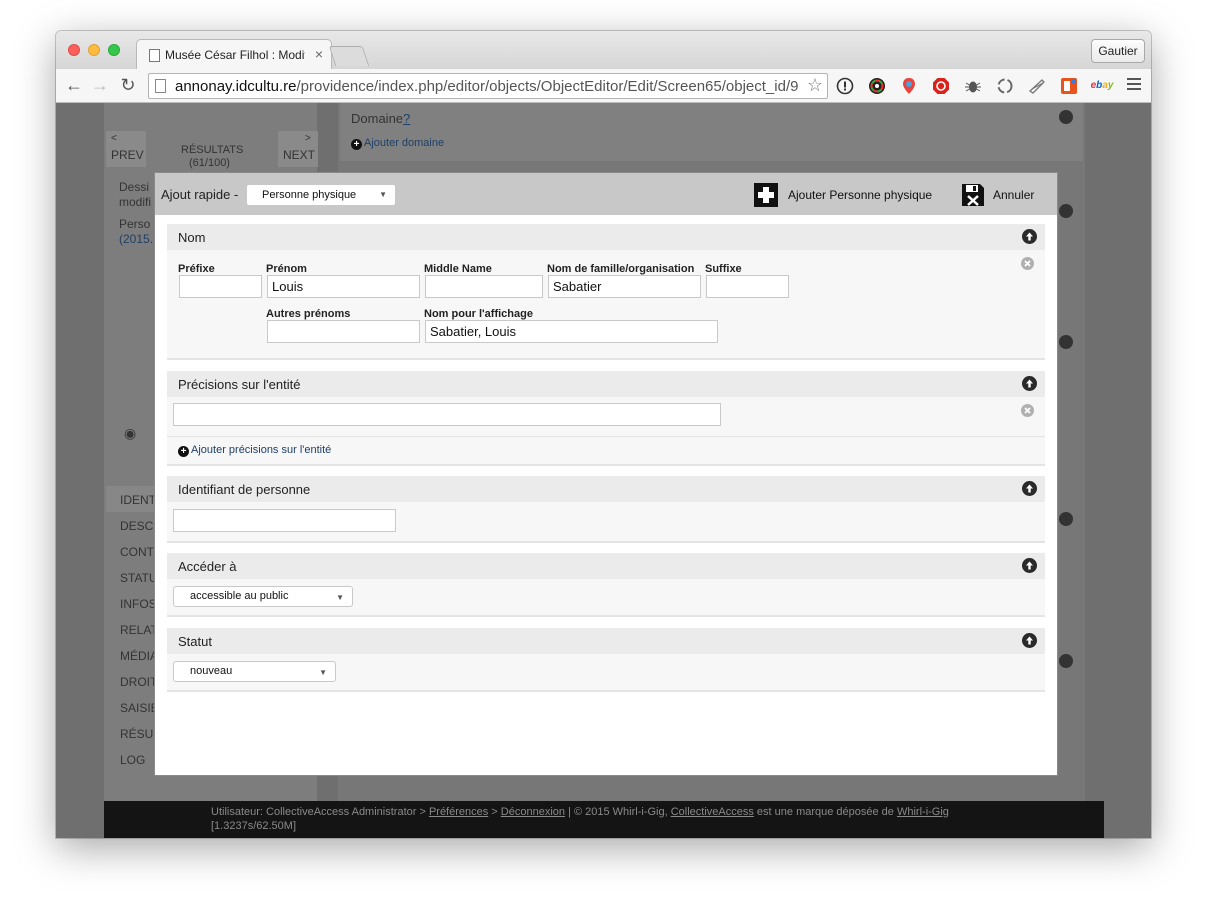 The width and height of the screenshot is (1207, 918). What do you see at coordinates (114, 50) in the screenshot?
I see `zoom-window-button` at bounding box center [114, 50].